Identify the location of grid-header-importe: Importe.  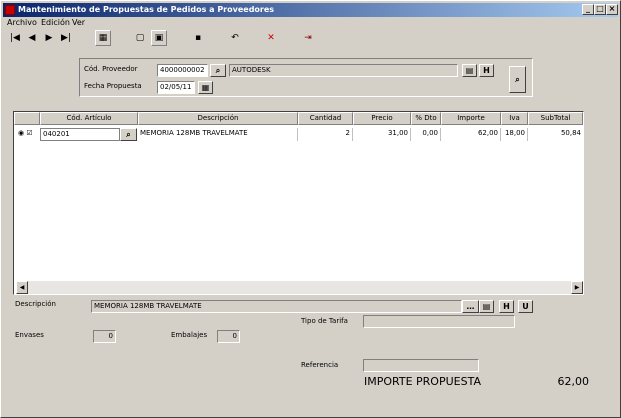
(471, 118).